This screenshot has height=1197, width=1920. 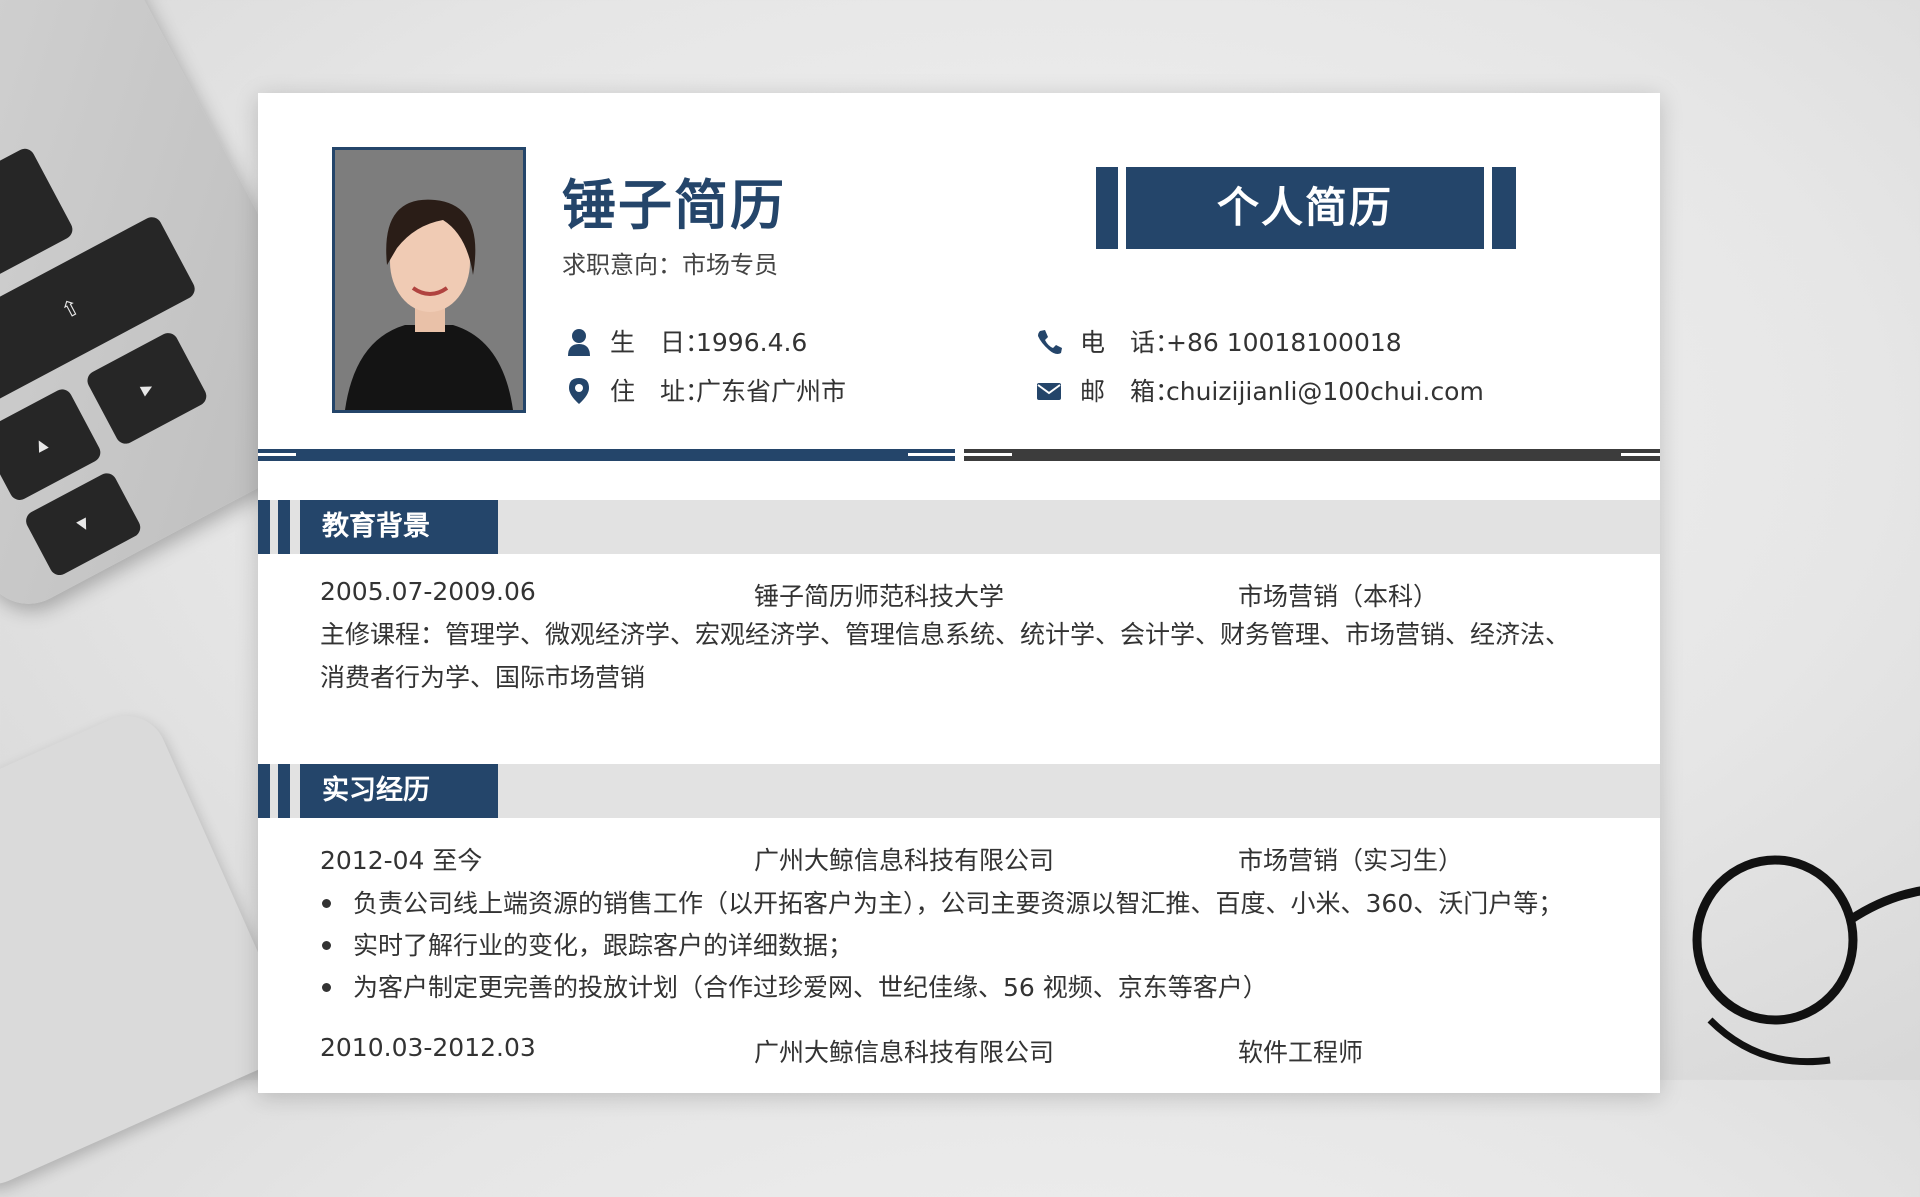 What do you see at coordinates (429, 280) in the screenshot?
I see `profile-photo` at bounding box center [429, 280].